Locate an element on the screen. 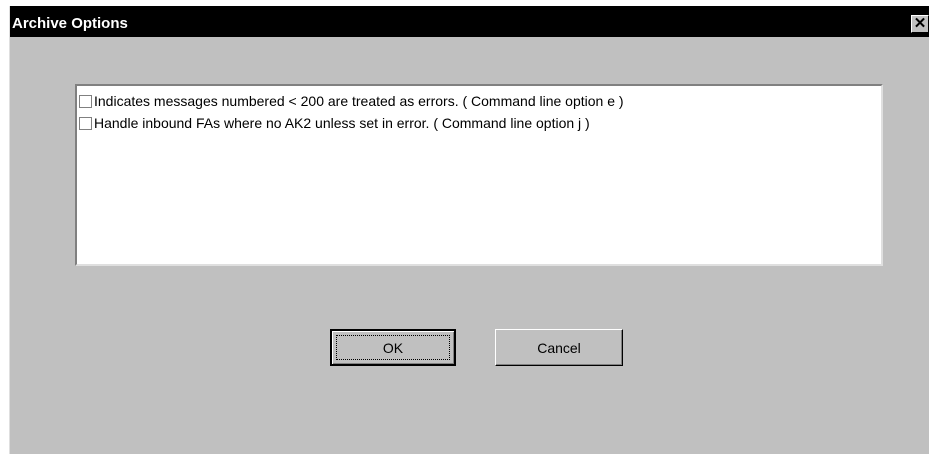  title-bar: Archive Options ✕ is located at coordinates (469, 21).